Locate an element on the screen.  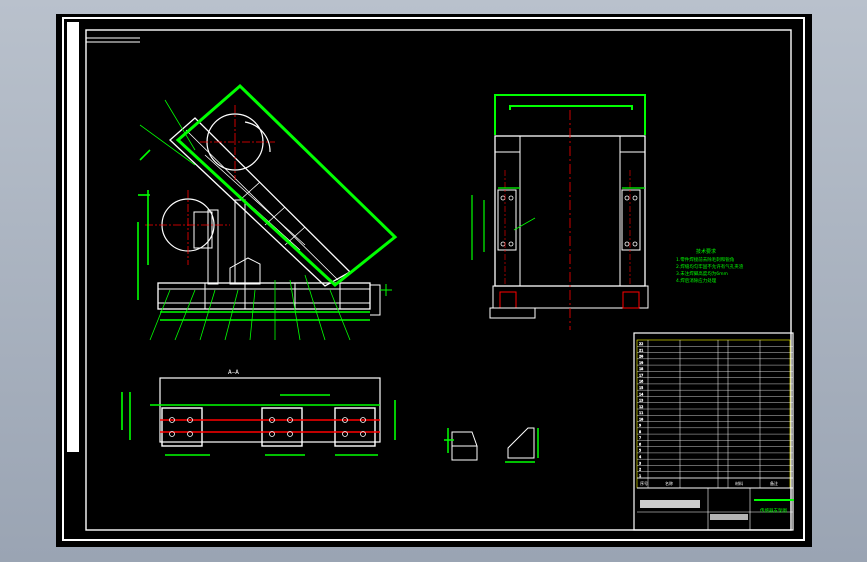
tb-header-1: 序号 is located at coordinates (644, 483).